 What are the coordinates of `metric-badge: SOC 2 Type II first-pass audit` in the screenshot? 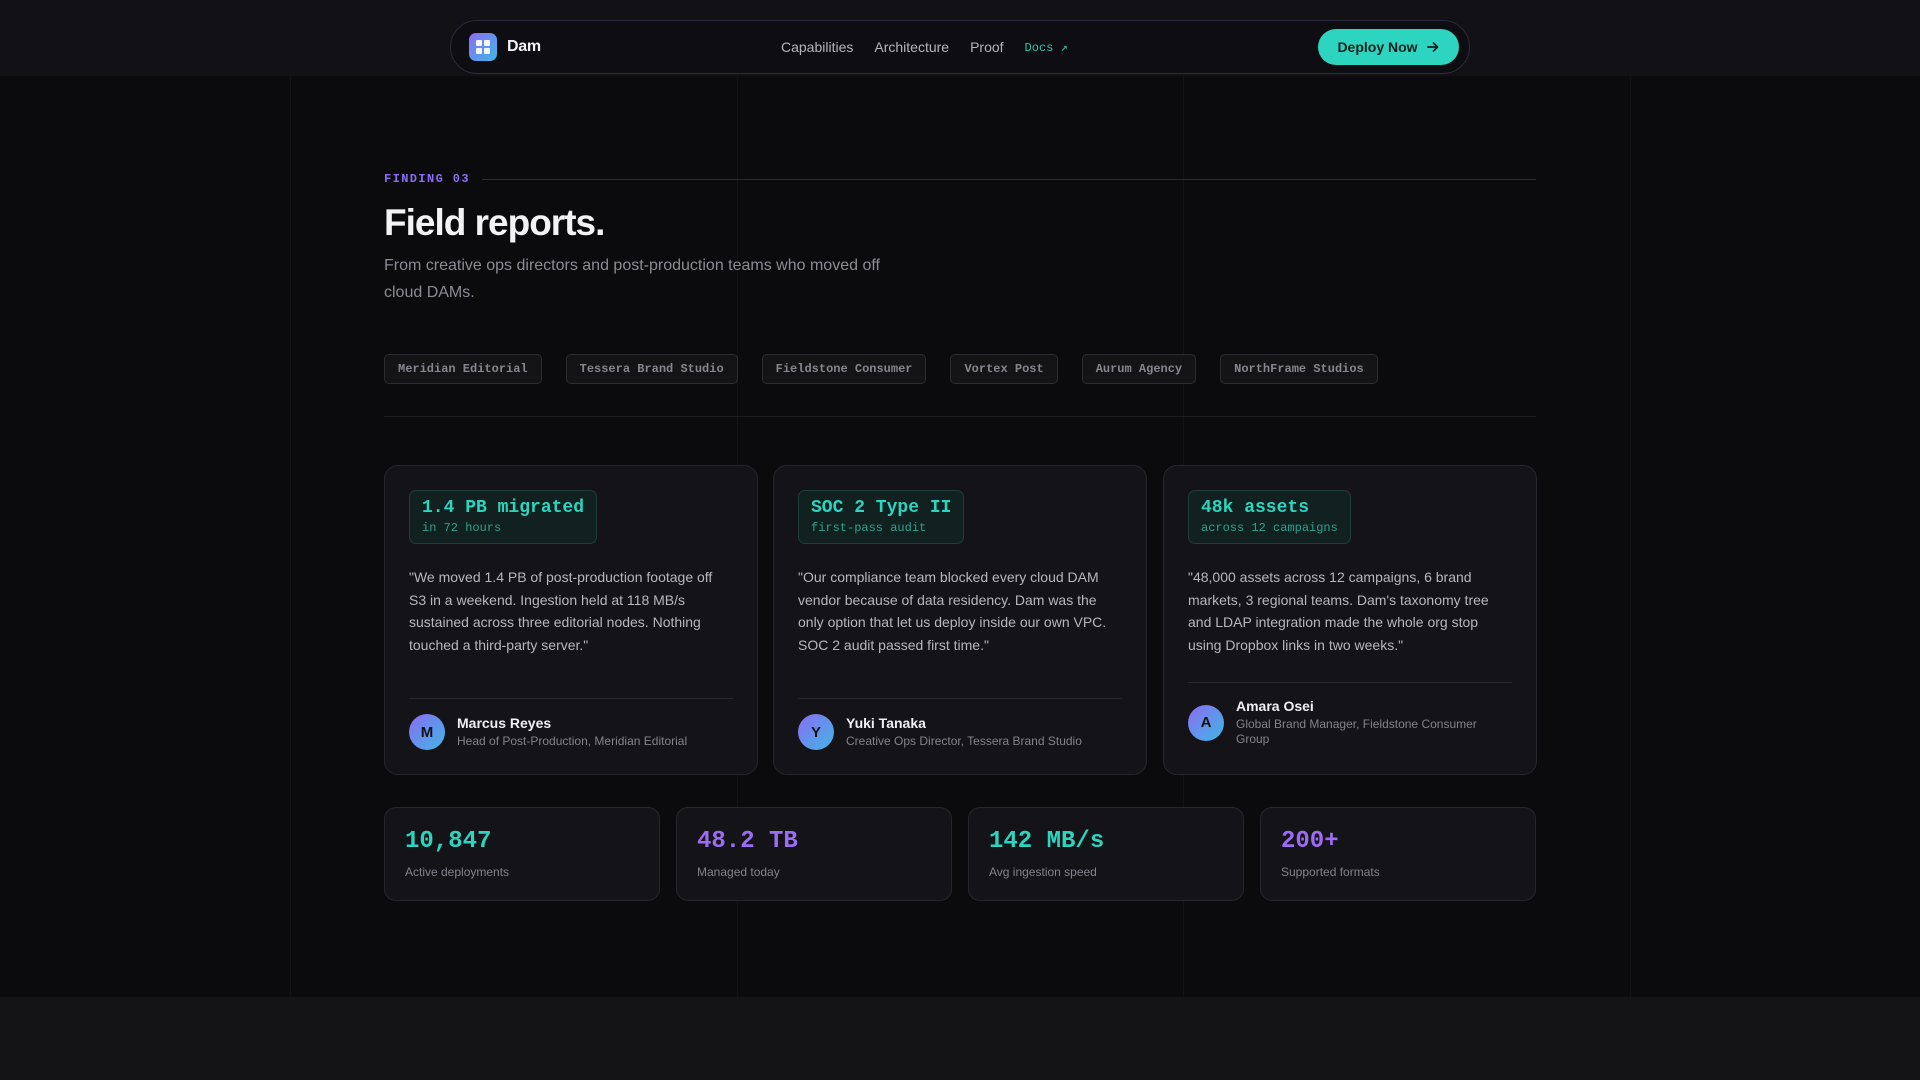 It's located at (881, 517).